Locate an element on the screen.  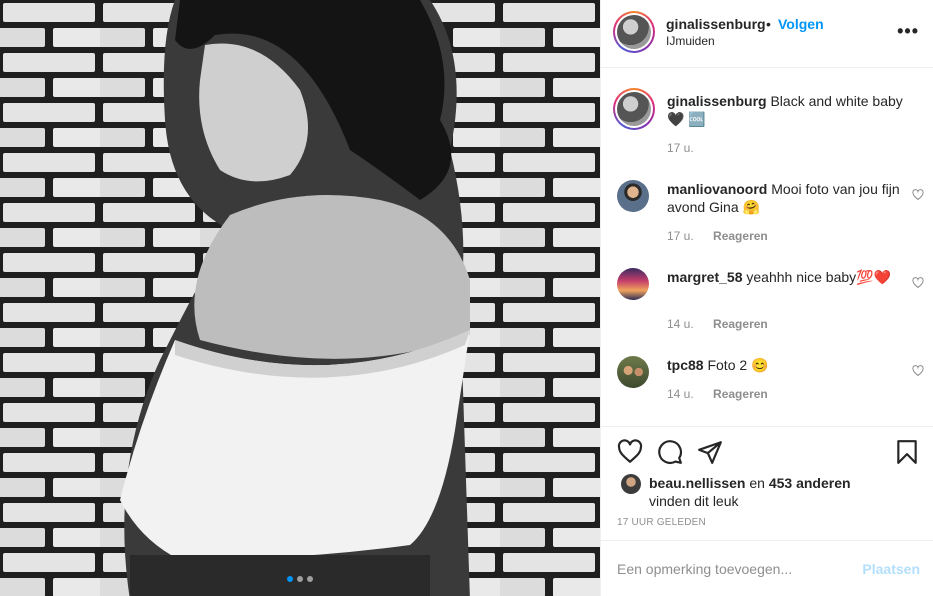
comment-text: margret_58 yeahhh nice baby💯❤️ is located at coordinates (787, 277).